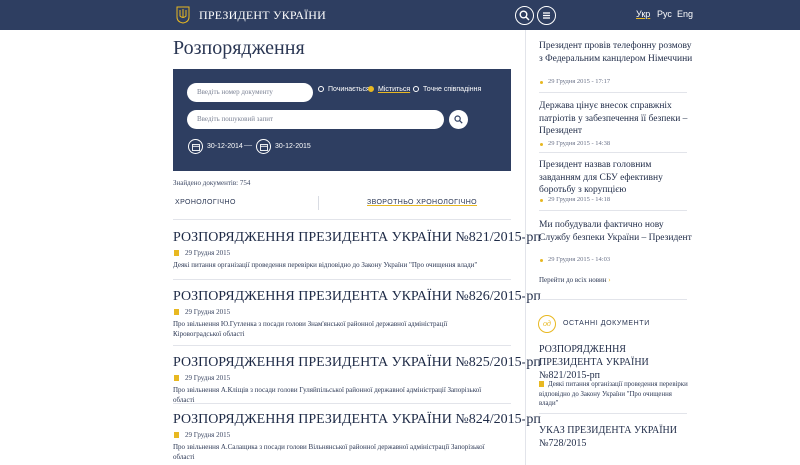 Image resolution: width=800 pixels, height=465 pixels. What do you see at coordinates (183, 15) in the screenshot?
I see `trident-logo-icon` at bounding box center [183, 15].